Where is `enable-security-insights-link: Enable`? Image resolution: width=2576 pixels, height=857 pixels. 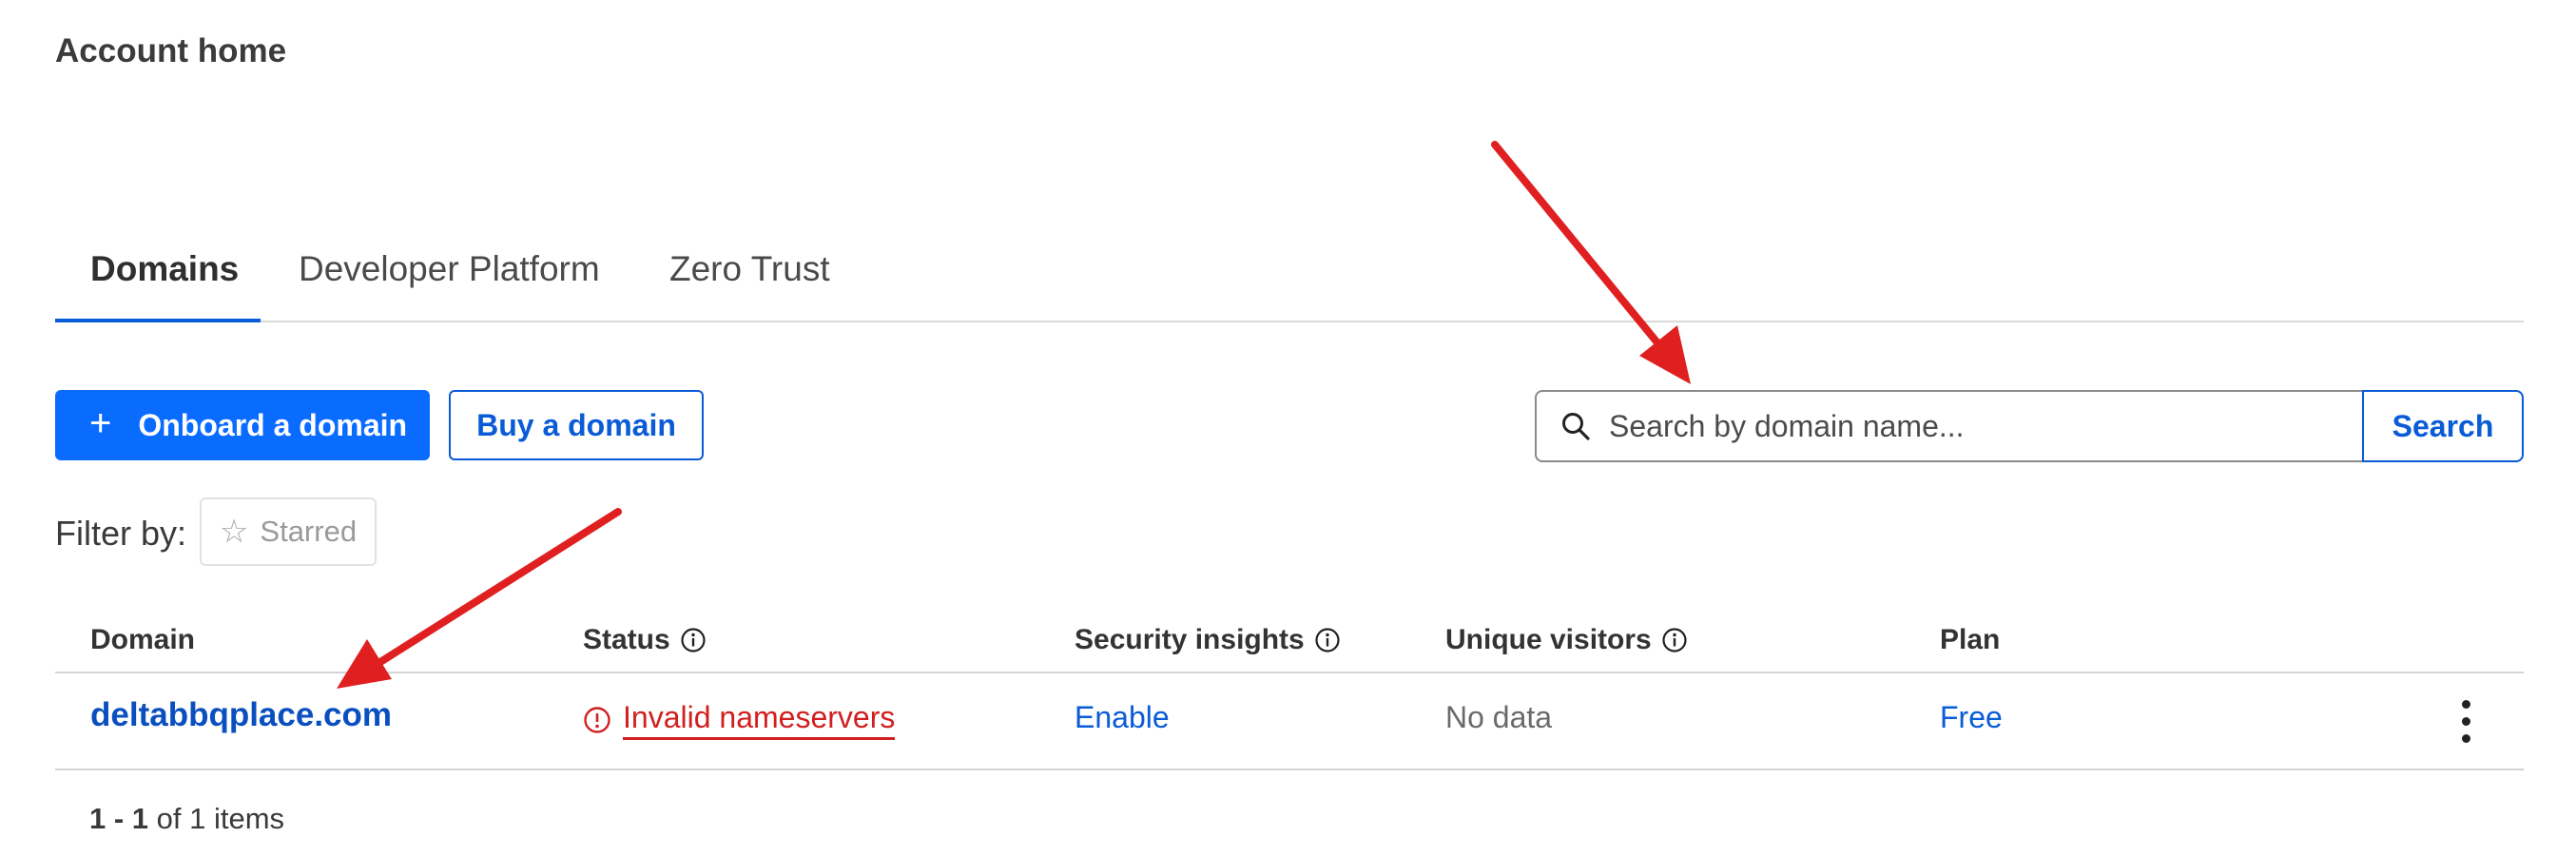 enable-security-insights-link: Enable is located at coordinates (1122, 717).